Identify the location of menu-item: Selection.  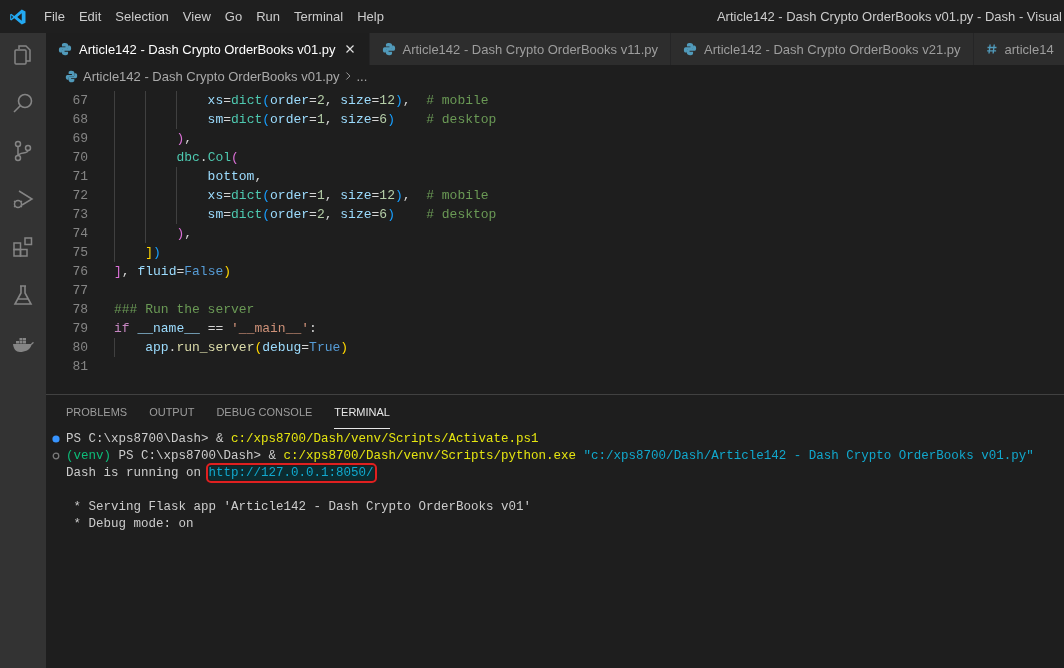
(142, 16).